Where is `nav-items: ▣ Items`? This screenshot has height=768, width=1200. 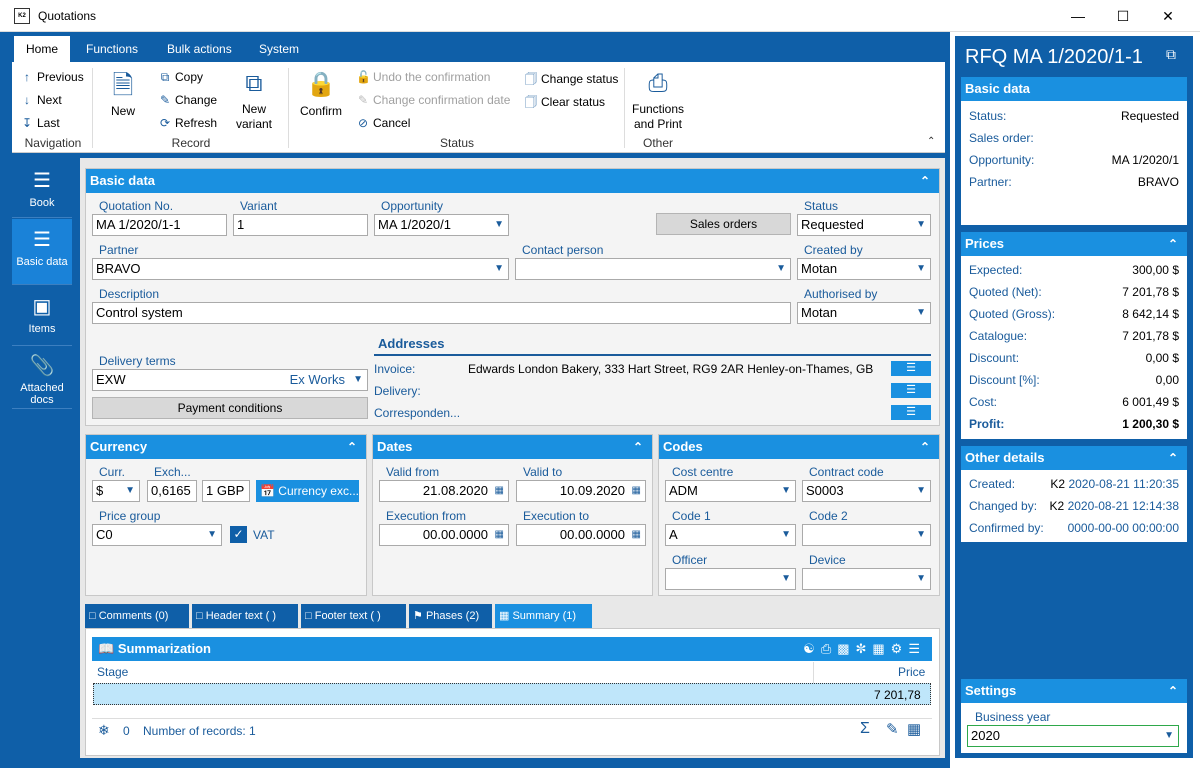
nav-items: ▣ Items is located at coordinates (42, 316).